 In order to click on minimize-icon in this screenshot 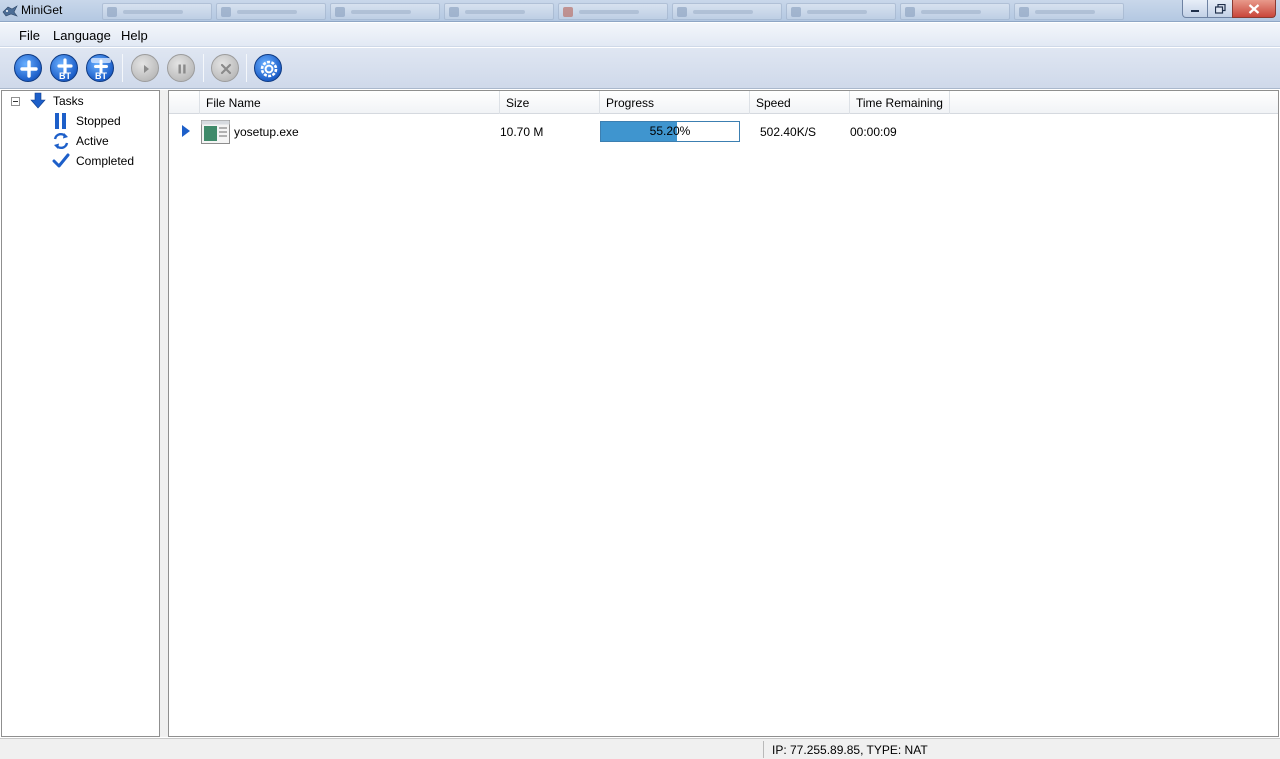, I will do `click(1195, 10)`.